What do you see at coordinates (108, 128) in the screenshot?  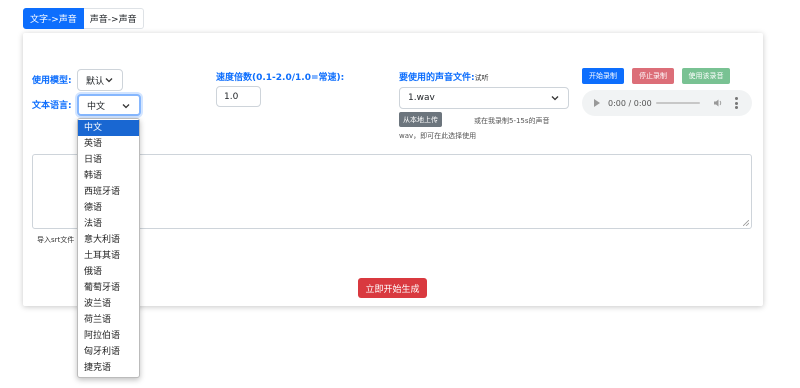 I see `language-option: 中文` at bounding box center [108, 128].